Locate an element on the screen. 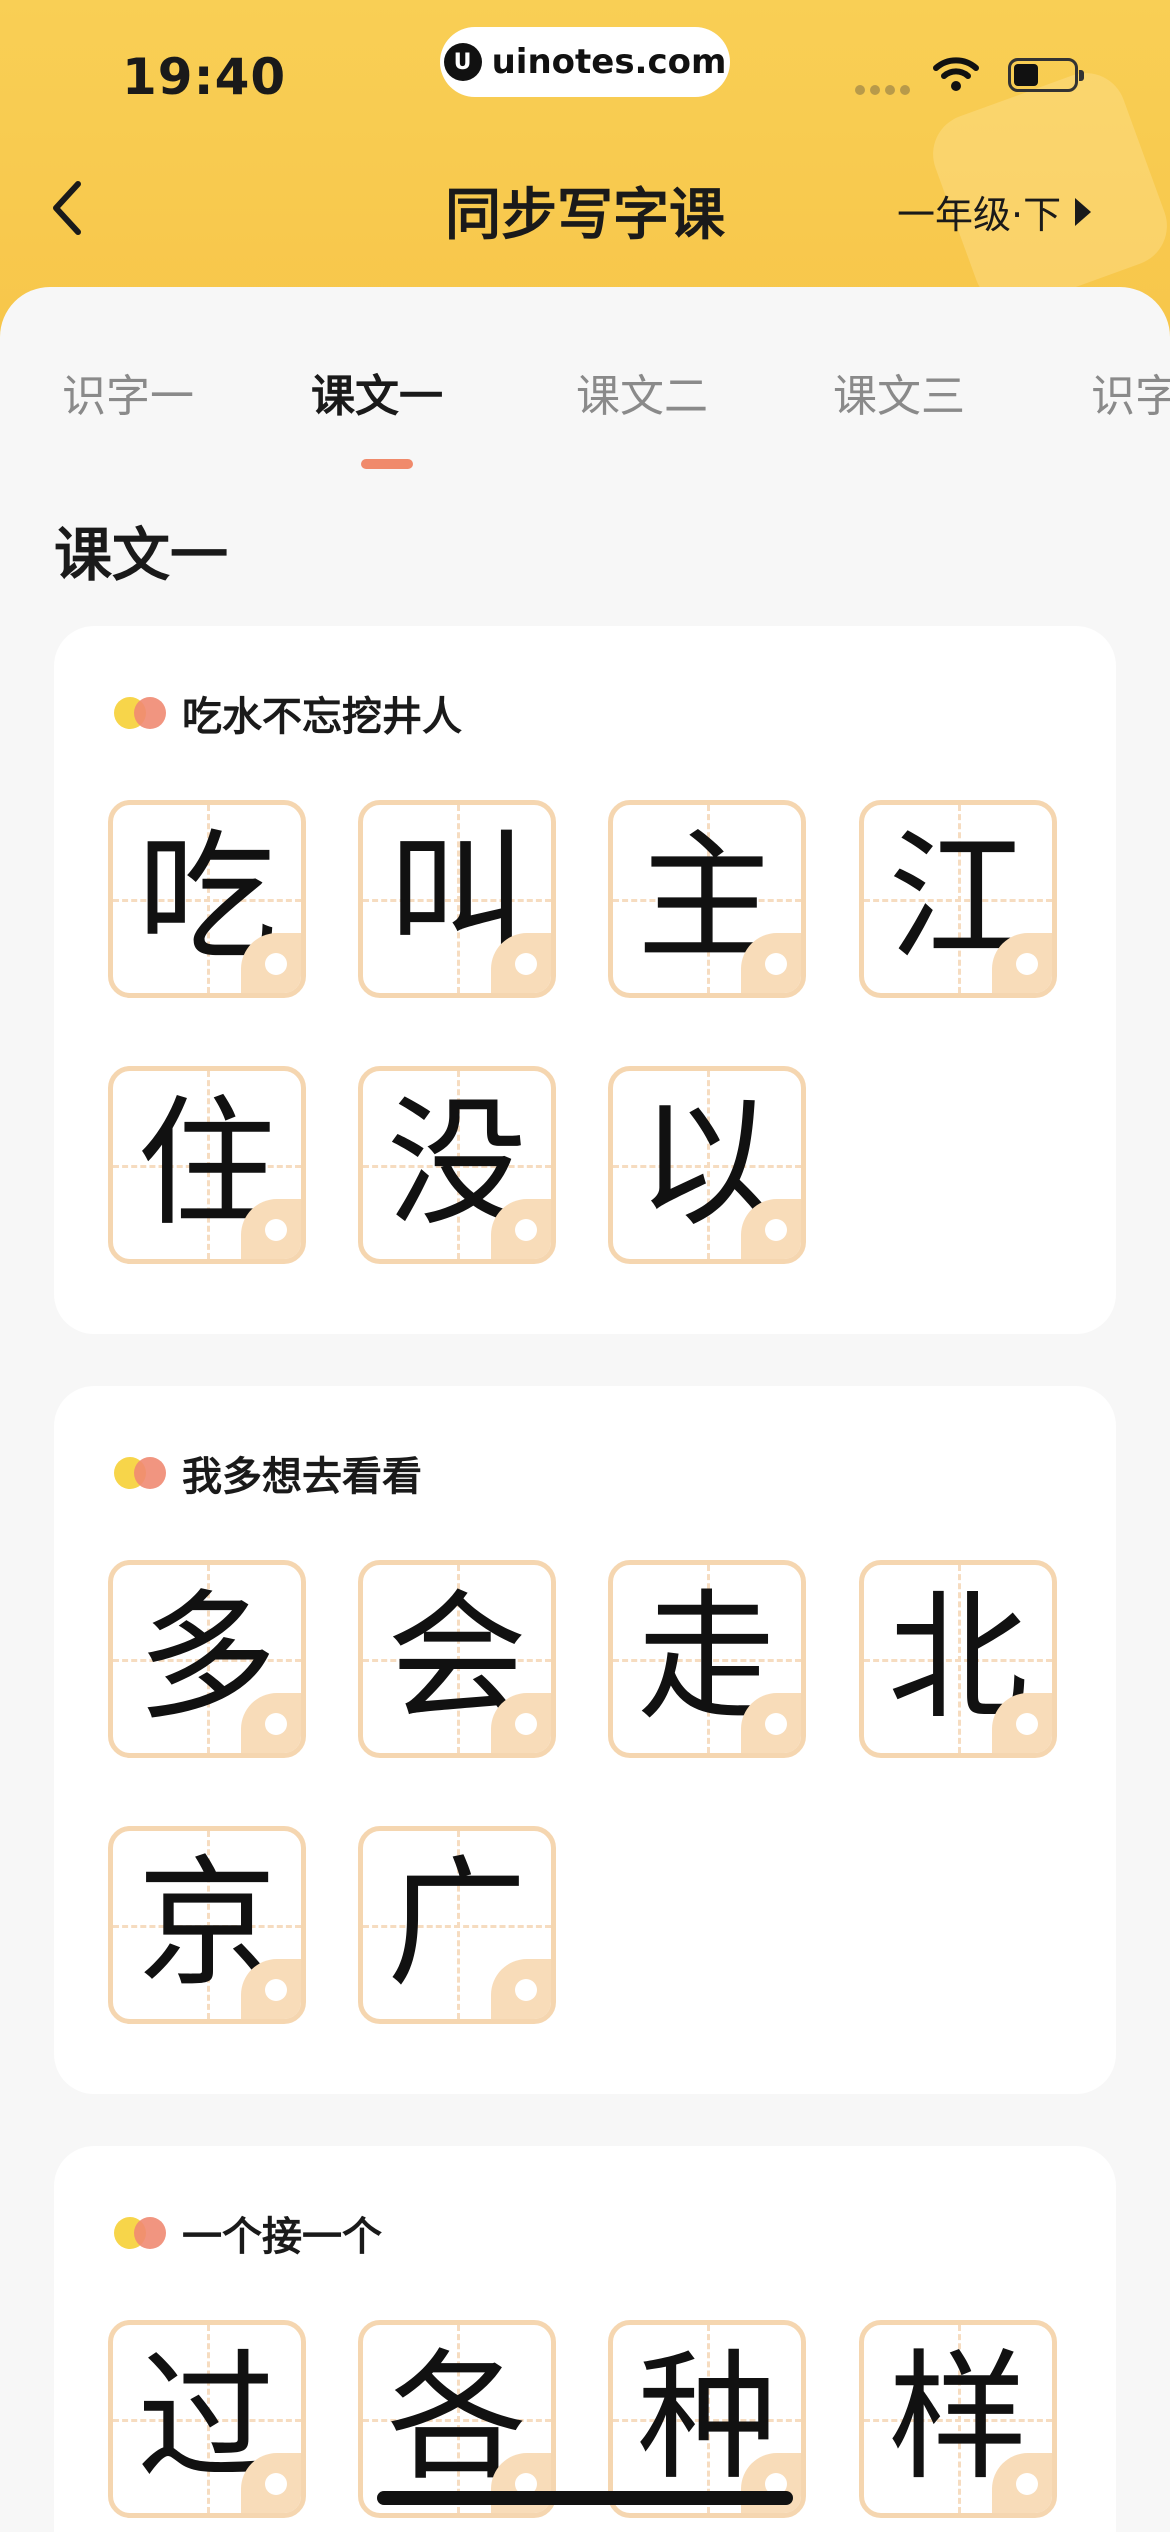 The image size is (1170, 2532). card-title: 吃水不忘挖井人 is located at coordinates (322, 717).